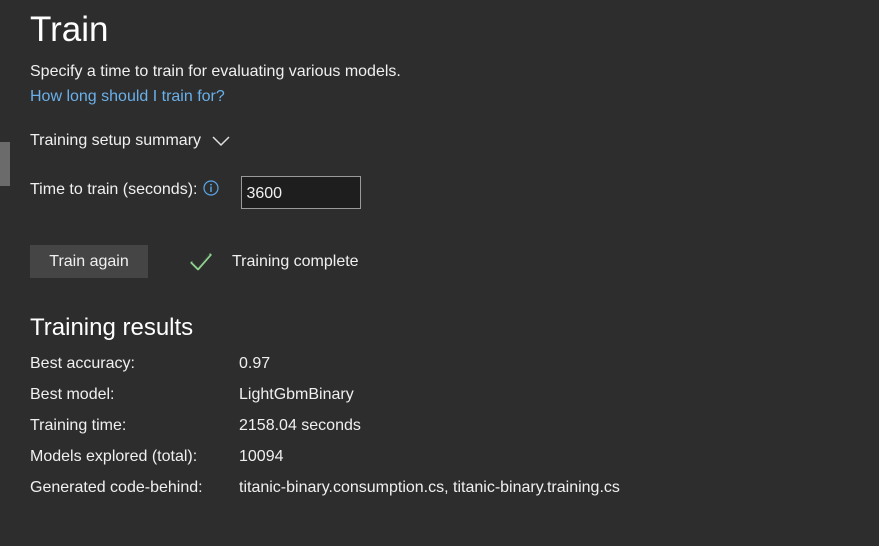 This screenshot has height=546, width=879. I want to click on time-to-train-row: Time to train (seconds):, so click(196, 192).